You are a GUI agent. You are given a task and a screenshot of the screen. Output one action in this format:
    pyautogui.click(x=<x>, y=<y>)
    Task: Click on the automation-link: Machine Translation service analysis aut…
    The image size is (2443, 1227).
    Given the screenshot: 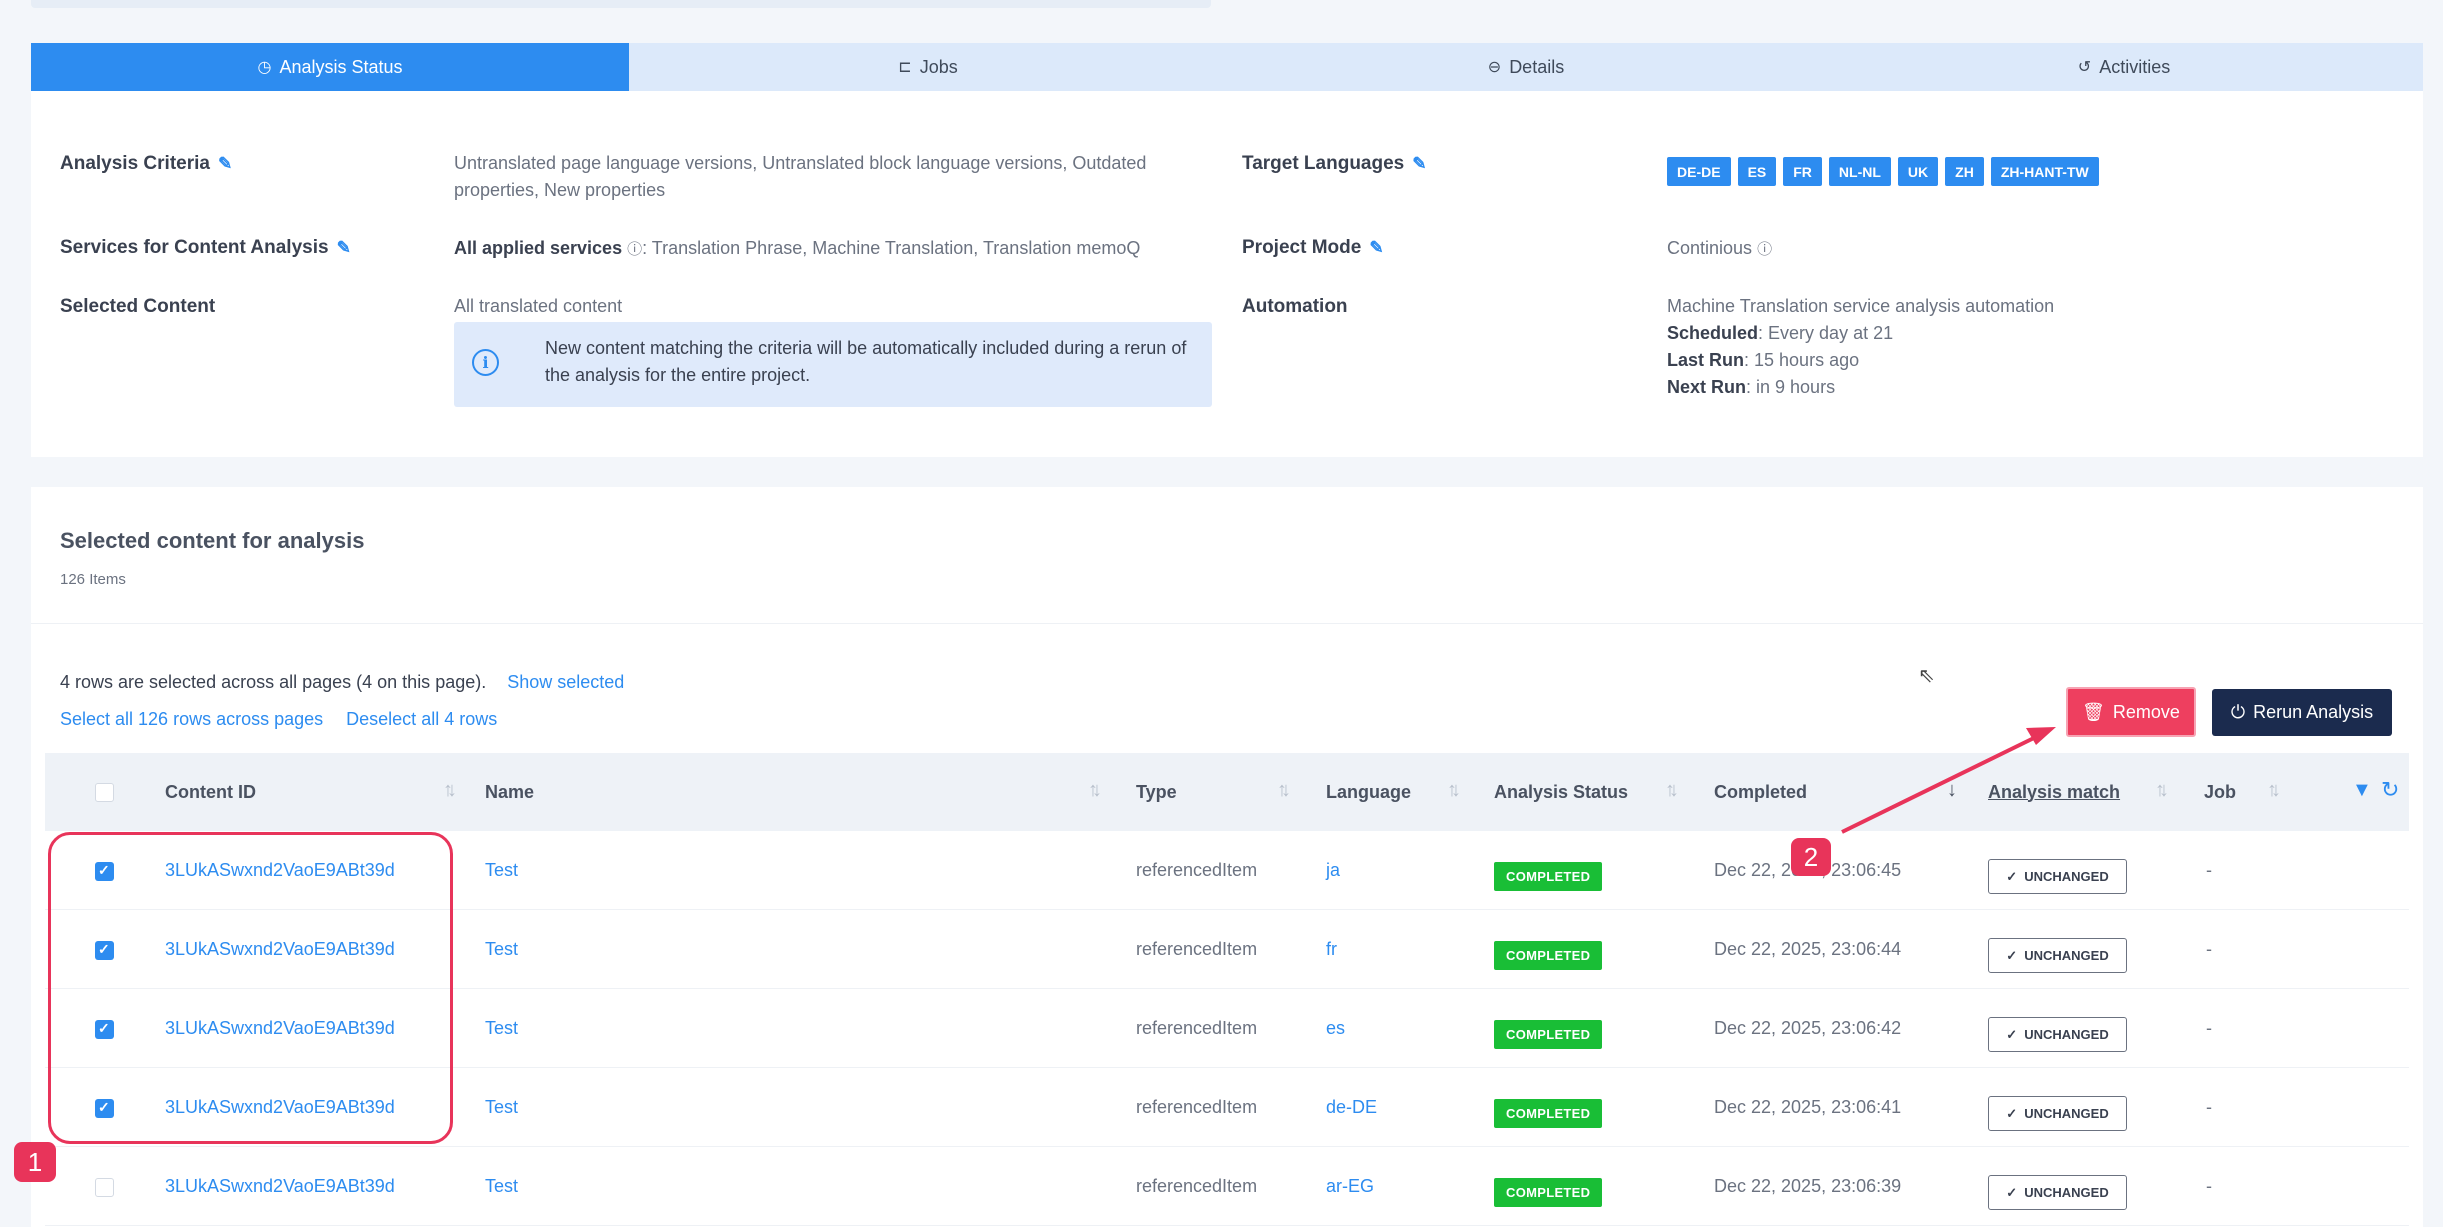 What is the action you would take?
    pyautogui.click(x=1860, y=306)
    